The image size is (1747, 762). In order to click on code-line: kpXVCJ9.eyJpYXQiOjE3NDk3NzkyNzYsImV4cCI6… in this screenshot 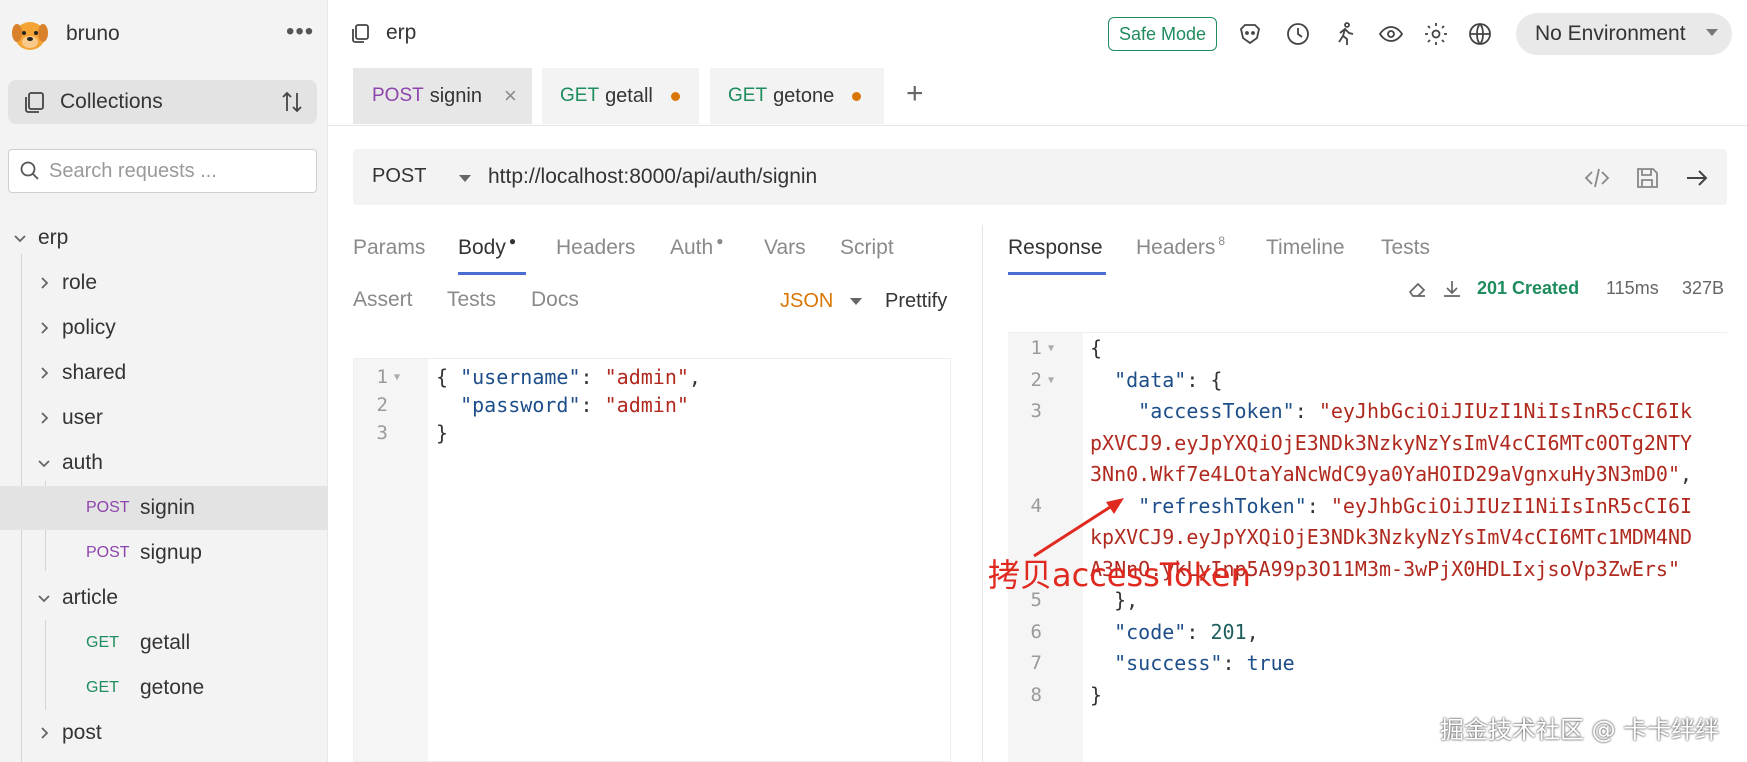, I will do `click(1391, 537)`.